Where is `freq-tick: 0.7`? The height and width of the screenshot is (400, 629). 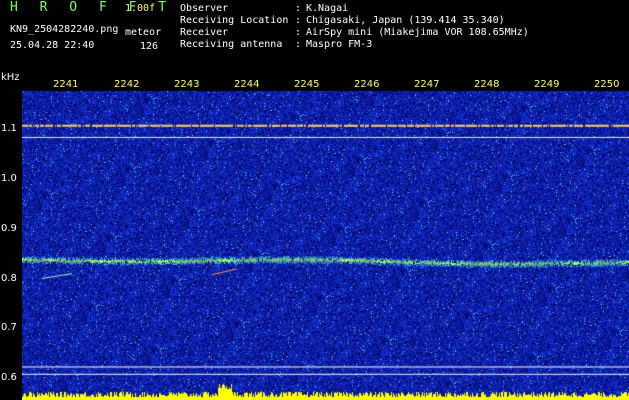
freq-tick: 0.7 is located at coordinates (9, 327).